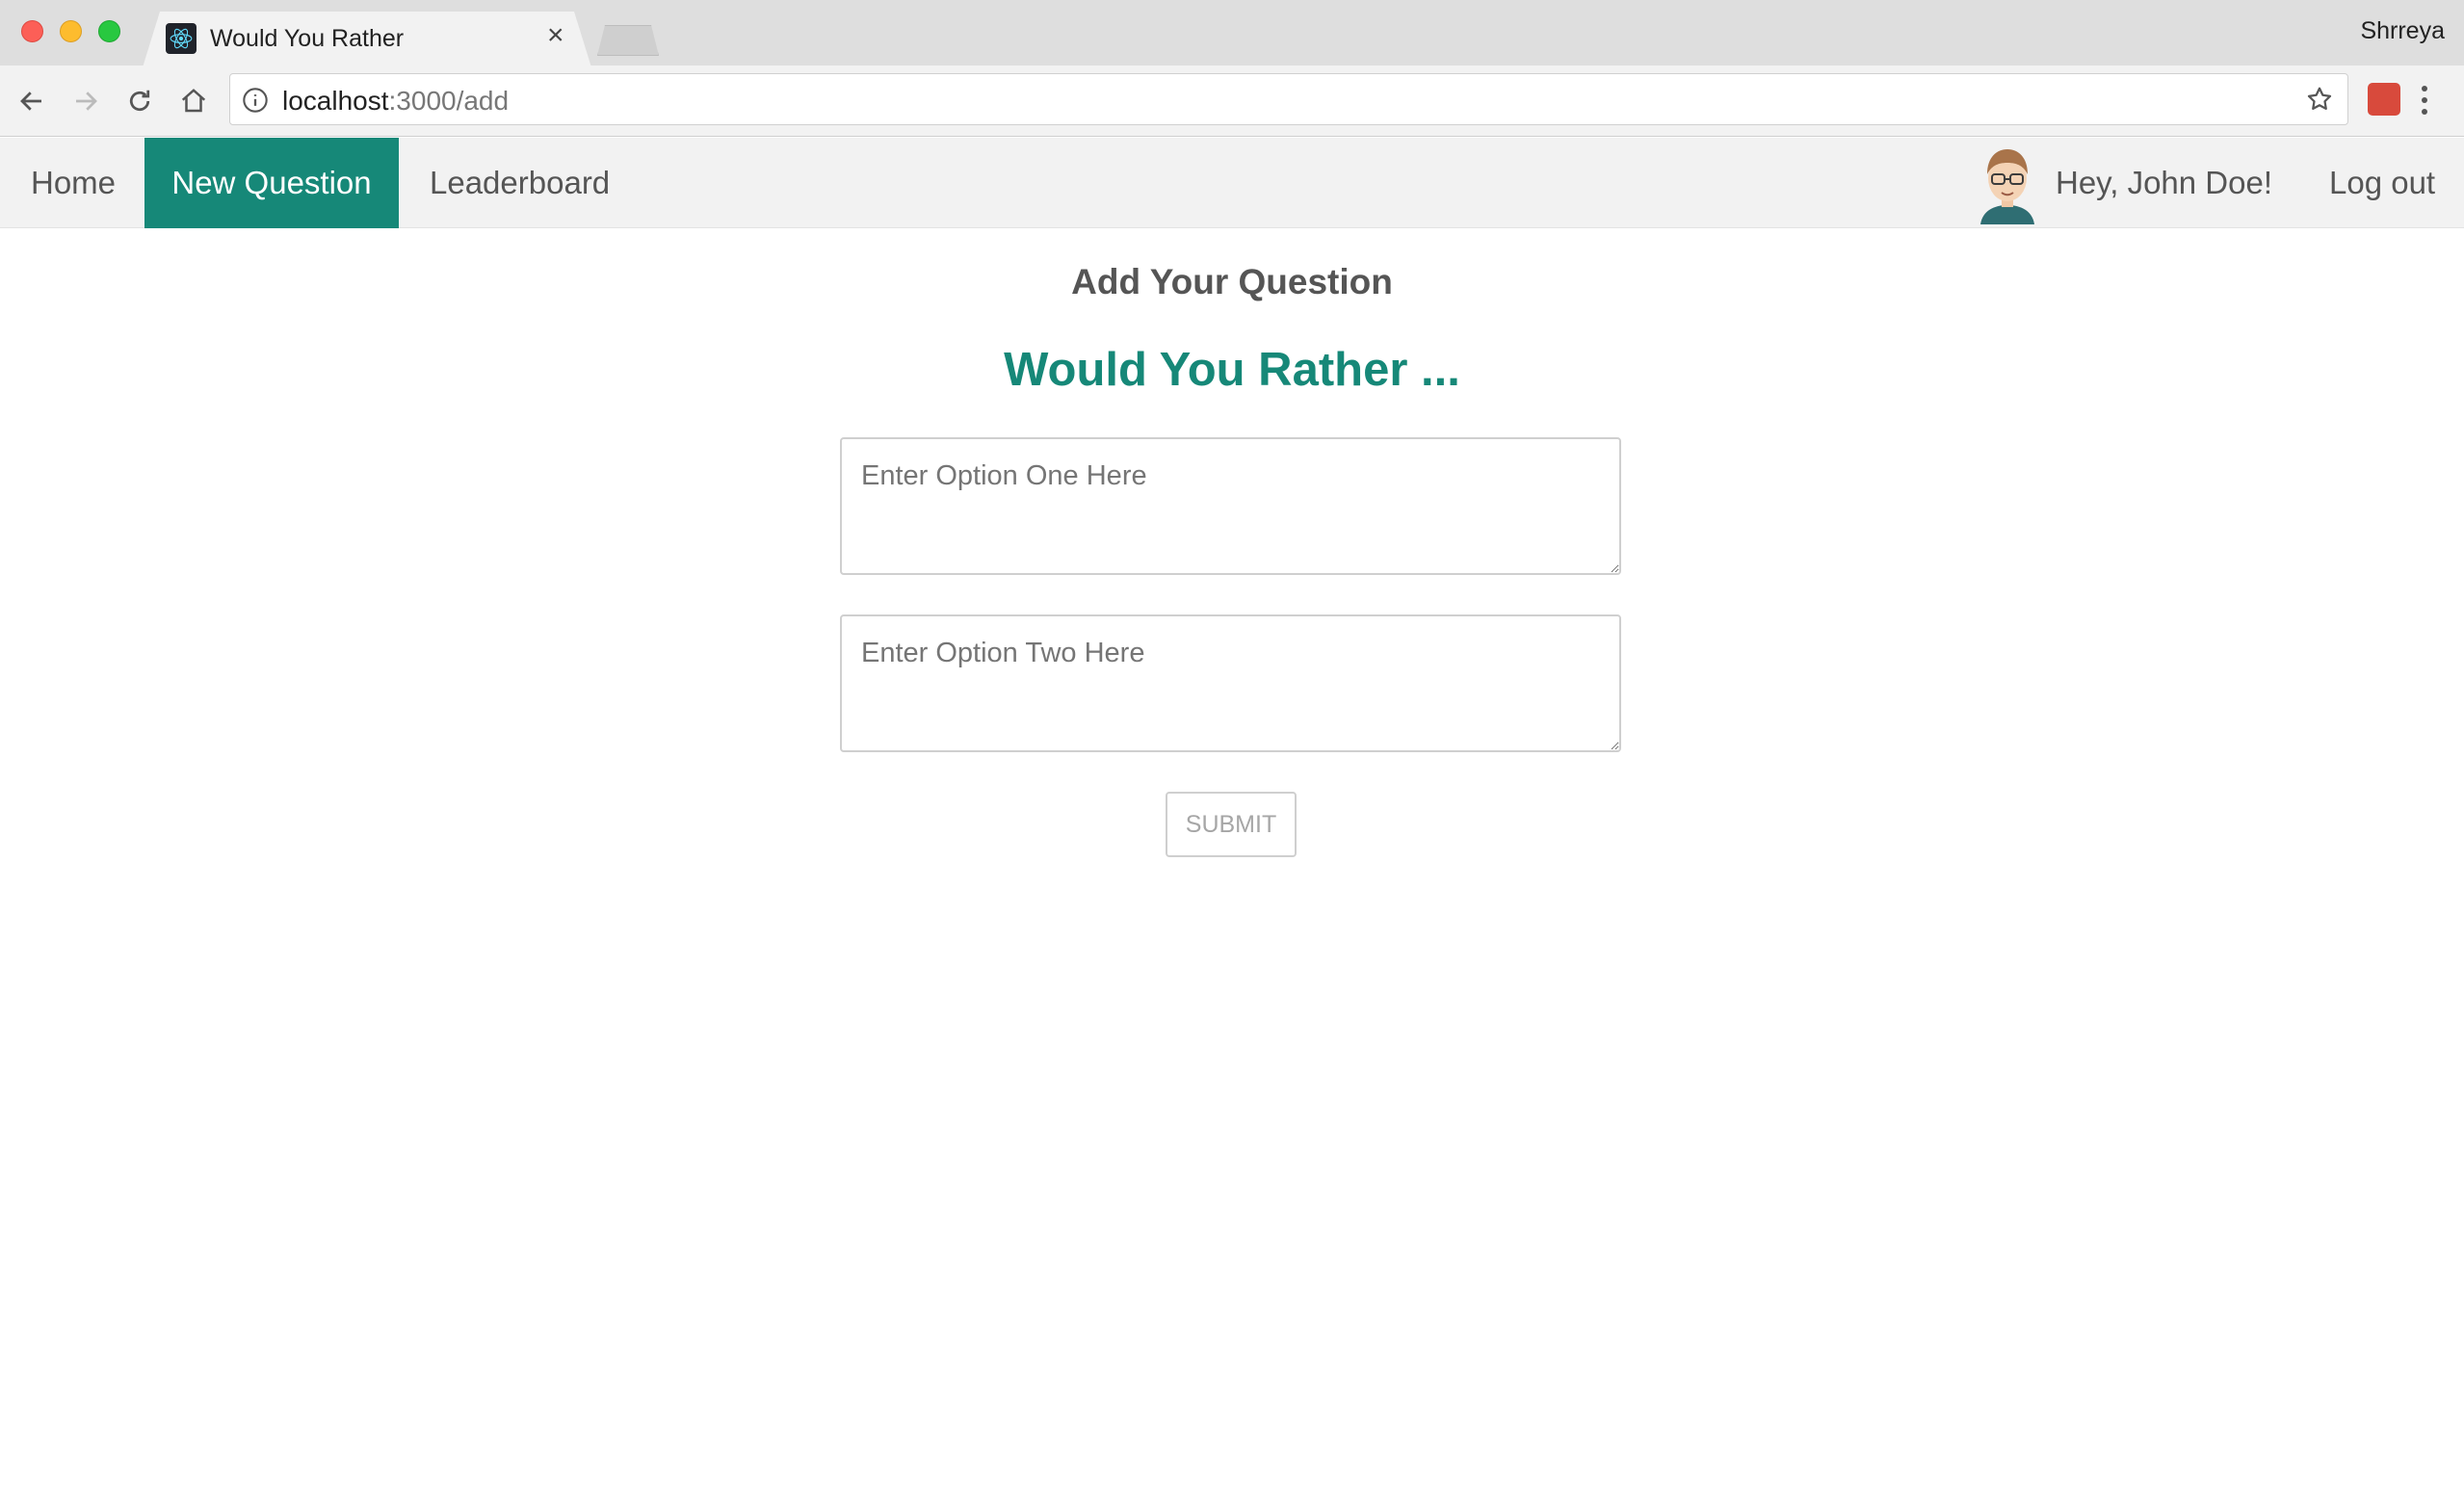 The height and width of the screenshot is (1489, 2464). I want to click on logout-link: Log out, so click(2382, 183).